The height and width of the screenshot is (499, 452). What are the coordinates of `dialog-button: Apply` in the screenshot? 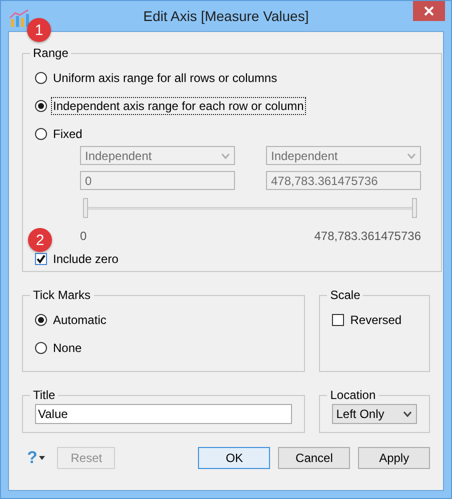 It's located at (394, 458).